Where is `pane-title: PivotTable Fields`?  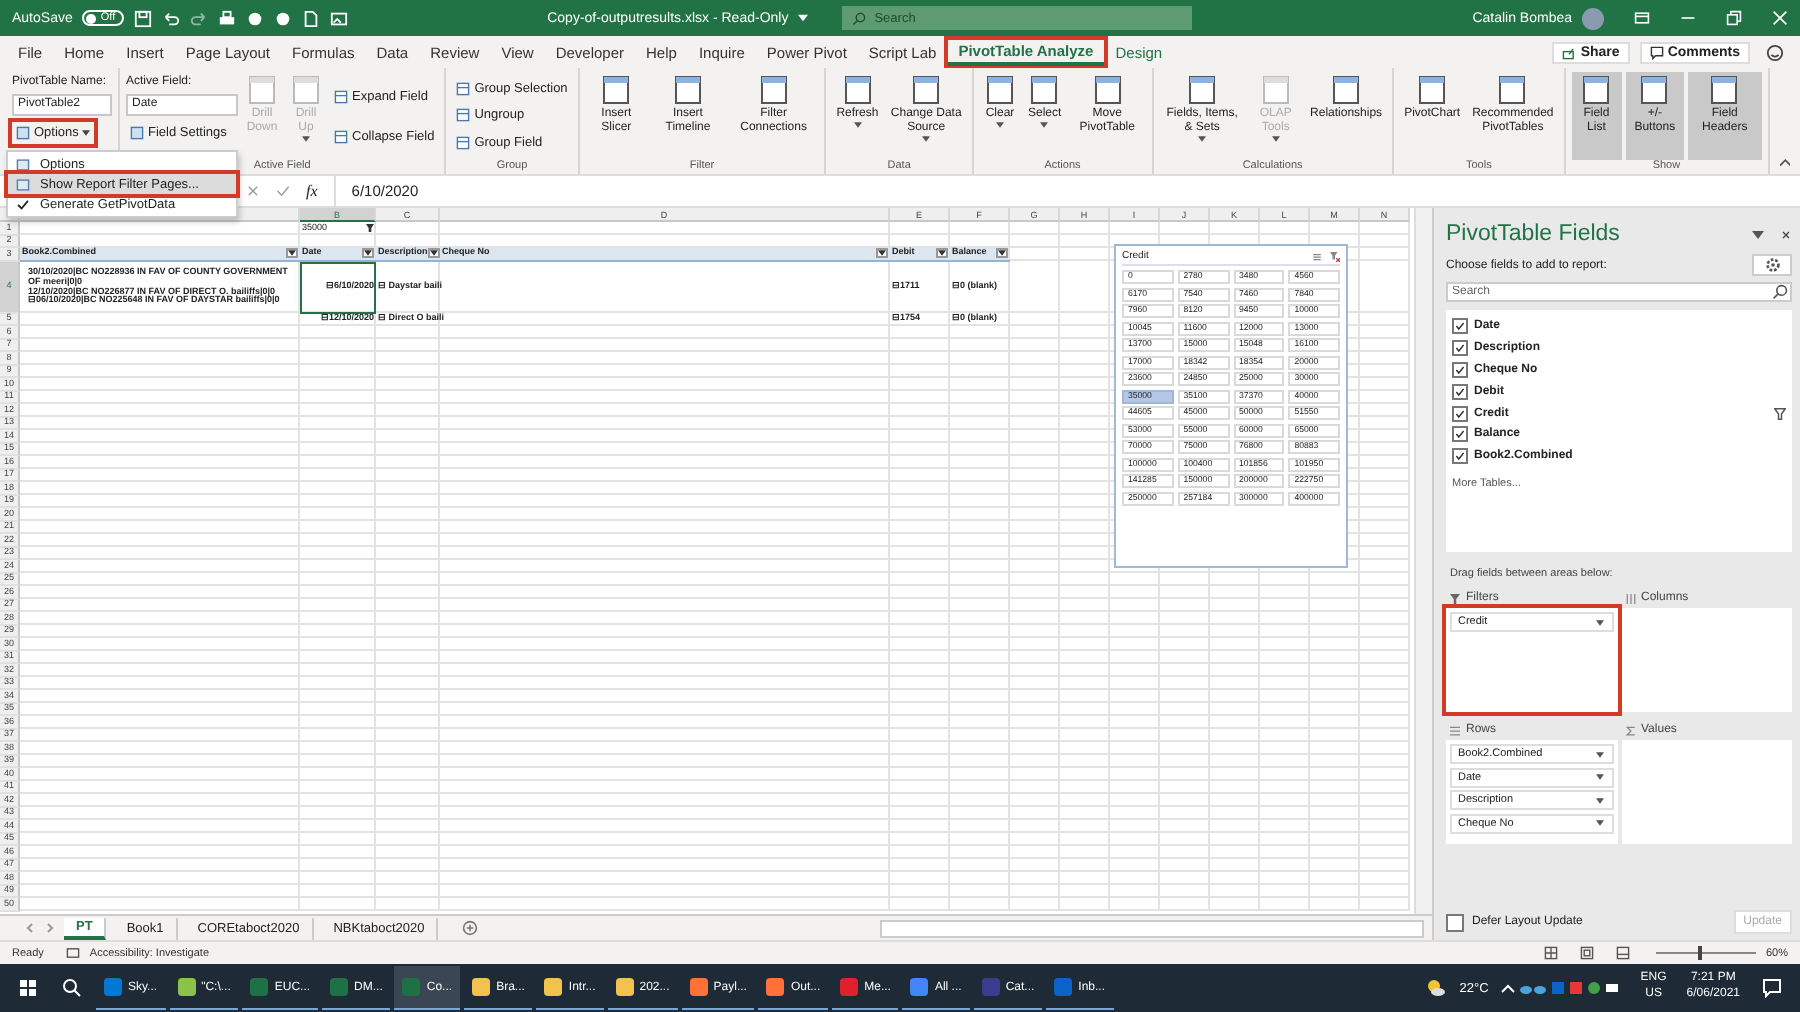 pane-title: PivotTable Fields is located at coordinates (1534, 234).